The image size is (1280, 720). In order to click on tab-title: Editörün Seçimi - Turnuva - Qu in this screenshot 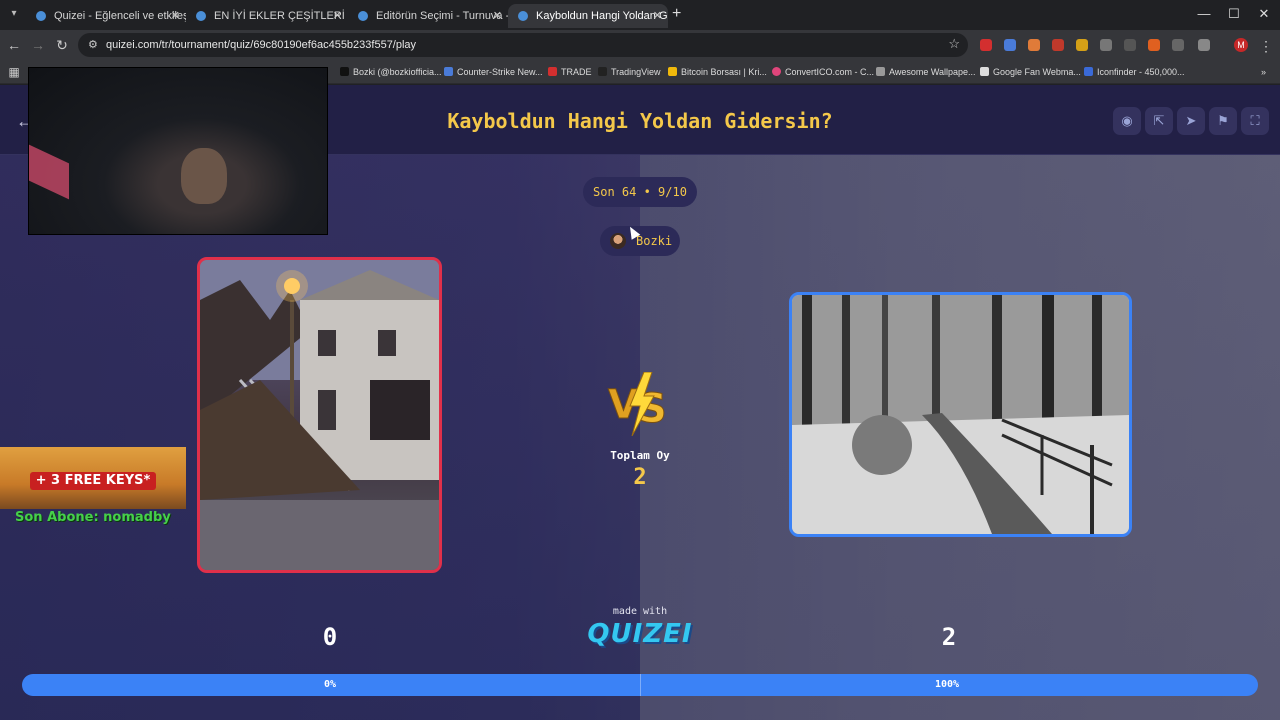, I will do `click(442, 16)`.